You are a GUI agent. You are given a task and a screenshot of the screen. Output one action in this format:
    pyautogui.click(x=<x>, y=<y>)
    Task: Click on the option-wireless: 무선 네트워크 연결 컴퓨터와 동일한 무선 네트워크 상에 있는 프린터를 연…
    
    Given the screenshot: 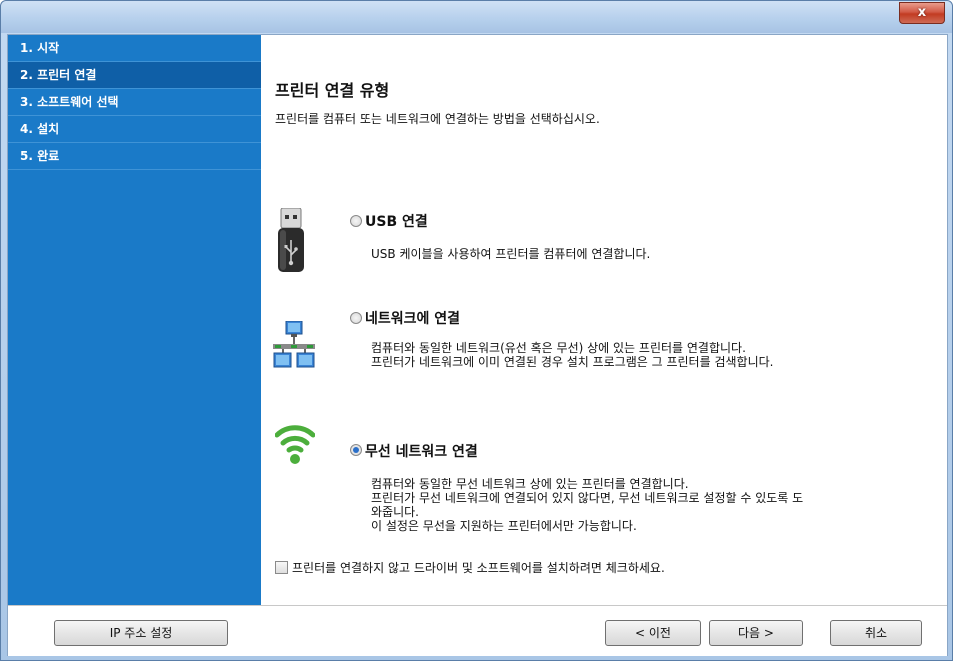 What is the action you would take?
    pyautogui.click(x=604, y=470)
    